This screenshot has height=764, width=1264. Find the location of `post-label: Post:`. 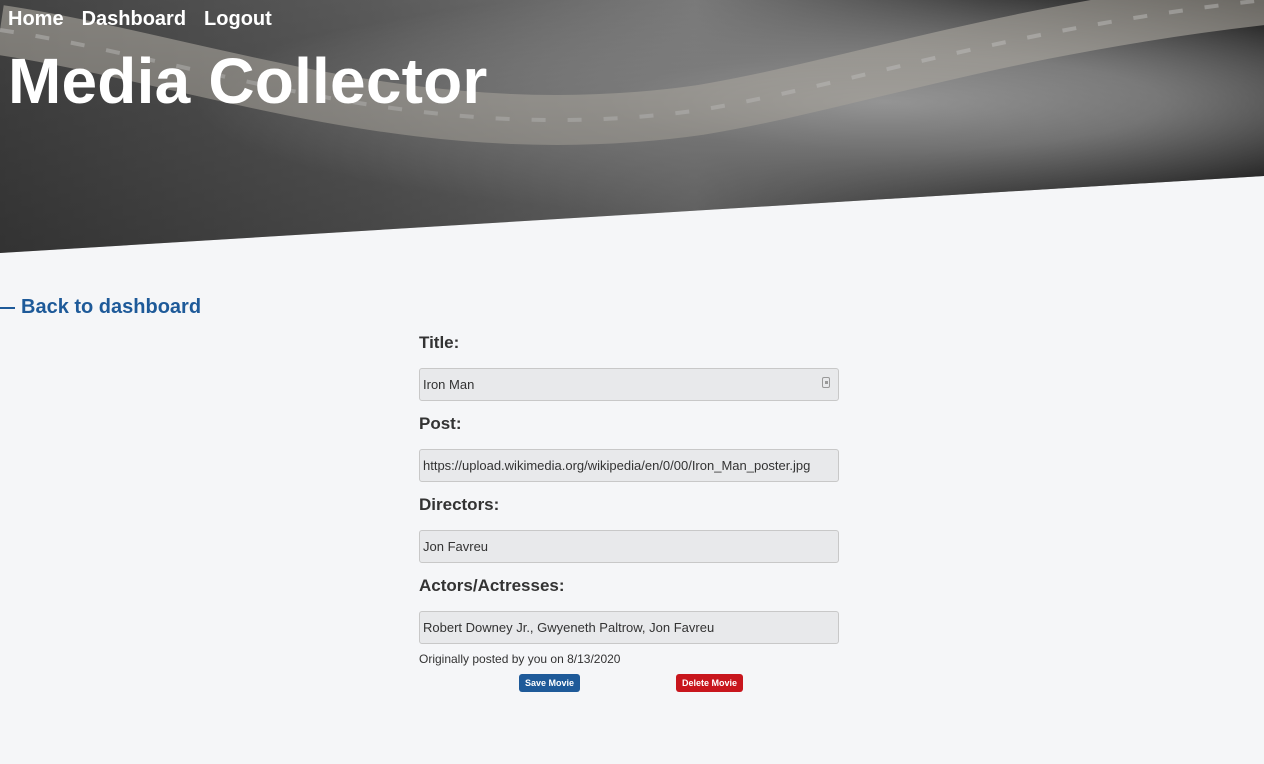

post-label: Post: is located at coordinates (440, 423).